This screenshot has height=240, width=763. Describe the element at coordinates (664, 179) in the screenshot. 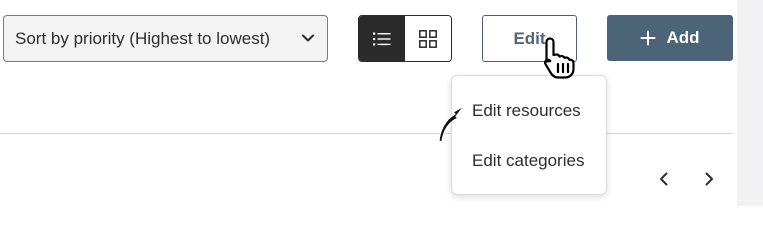

I see `chevron-left-icon` at that location.